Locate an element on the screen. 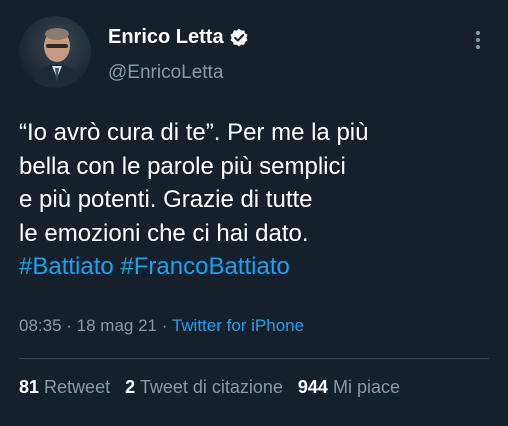  divider is located at coordinates (254, 358).